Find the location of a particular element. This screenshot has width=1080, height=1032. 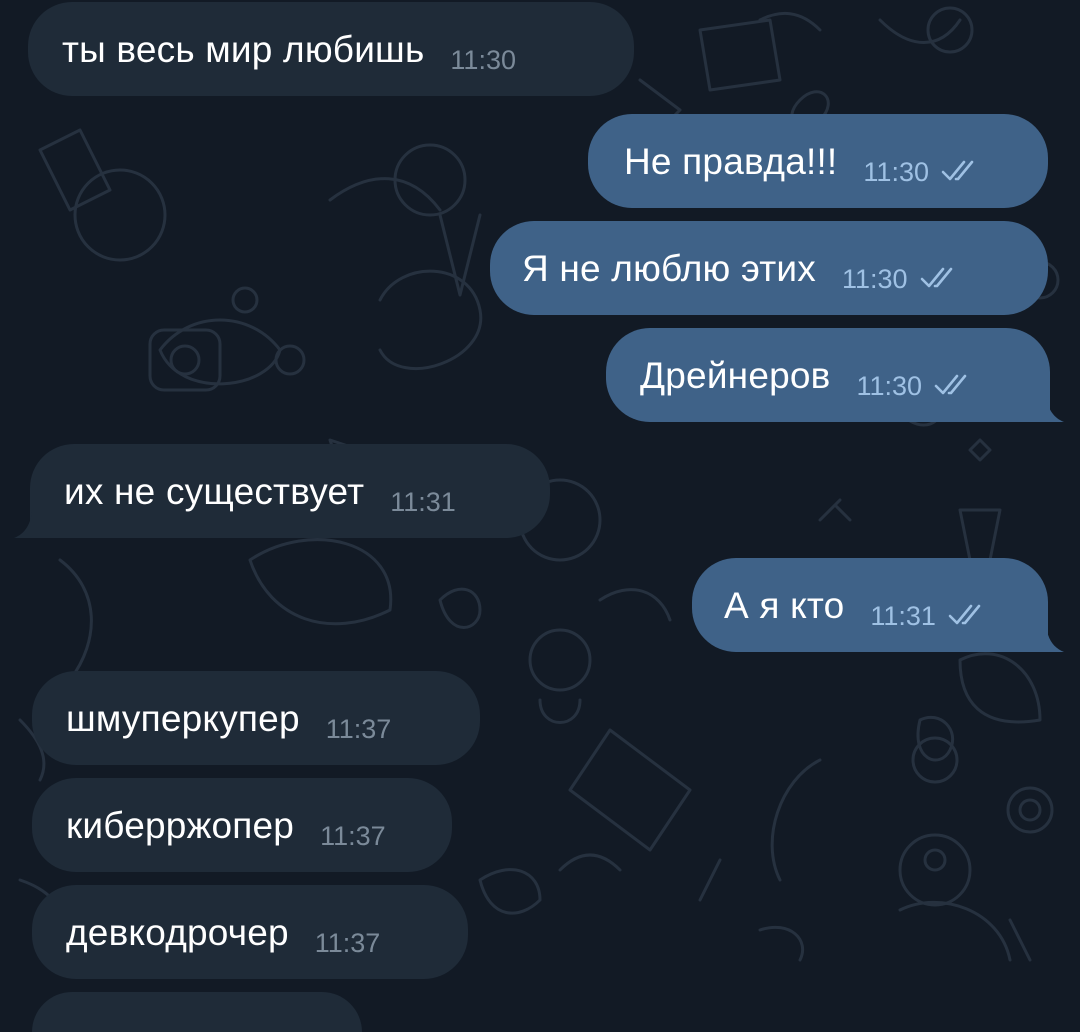

message-text: Я не люблю этих is located at coordinates (669, 268).